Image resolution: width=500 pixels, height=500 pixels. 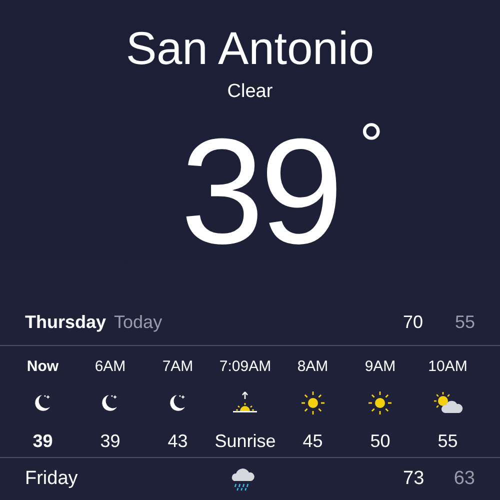 What do you see at coordinates (380, 441) in the screenshot?
I see `hour-temperature: 50` at bounding box center [380, 441].